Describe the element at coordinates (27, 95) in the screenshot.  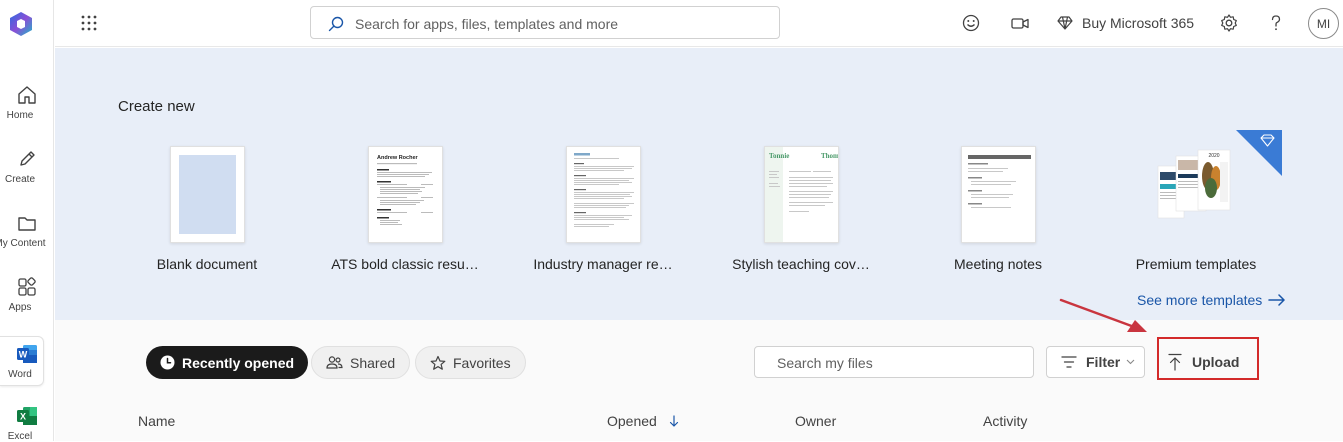
I see `home-icon` at that location.